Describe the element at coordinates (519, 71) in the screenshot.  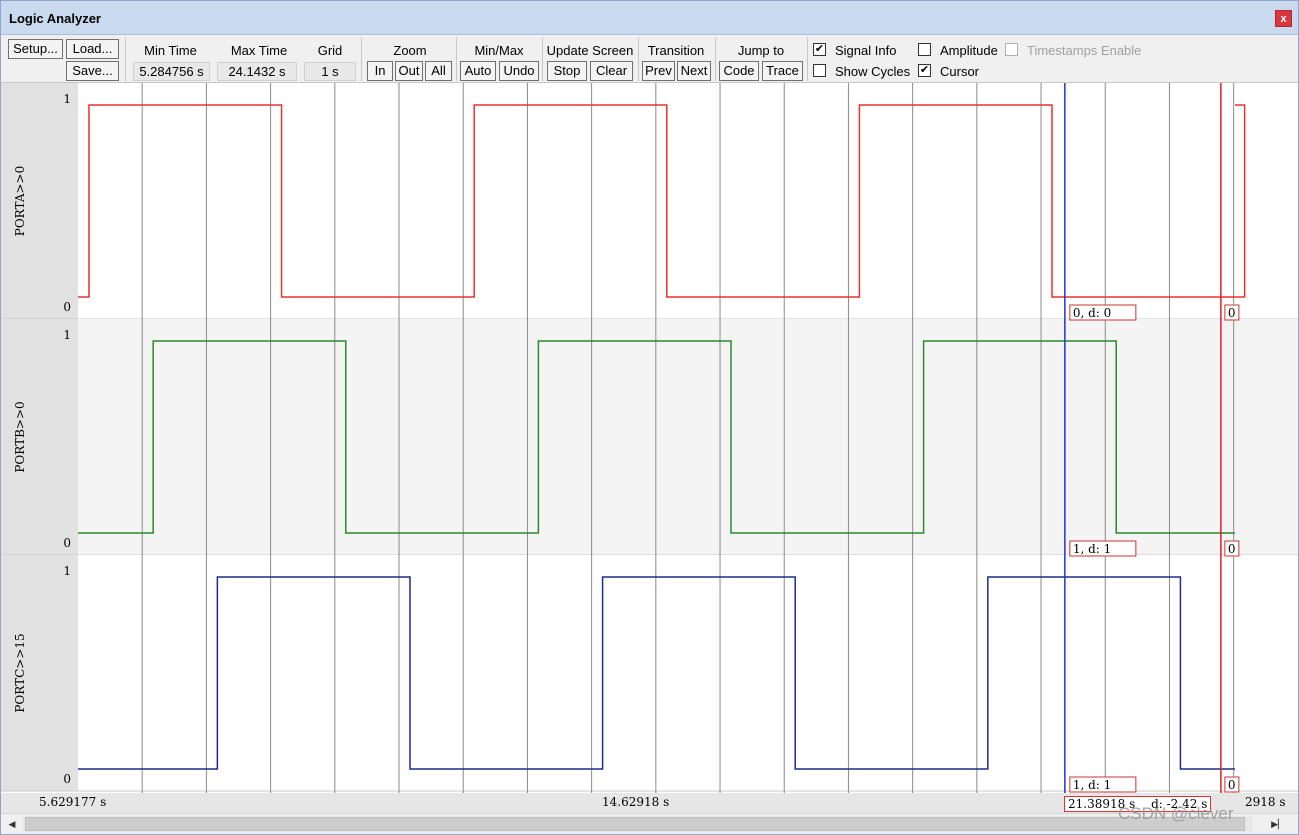
I see `minmax-undo-button: Undo` at that location.